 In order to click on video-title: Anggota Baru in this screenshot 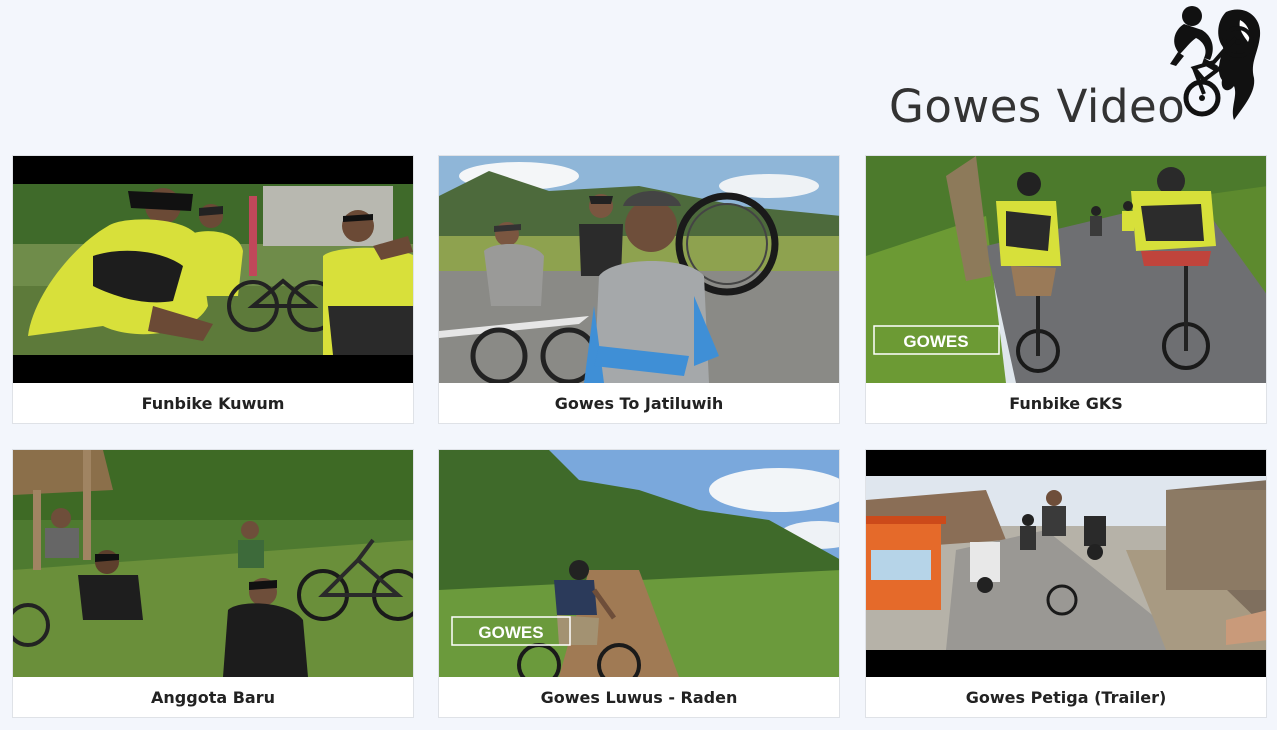, I will do `click(213, 697)`.